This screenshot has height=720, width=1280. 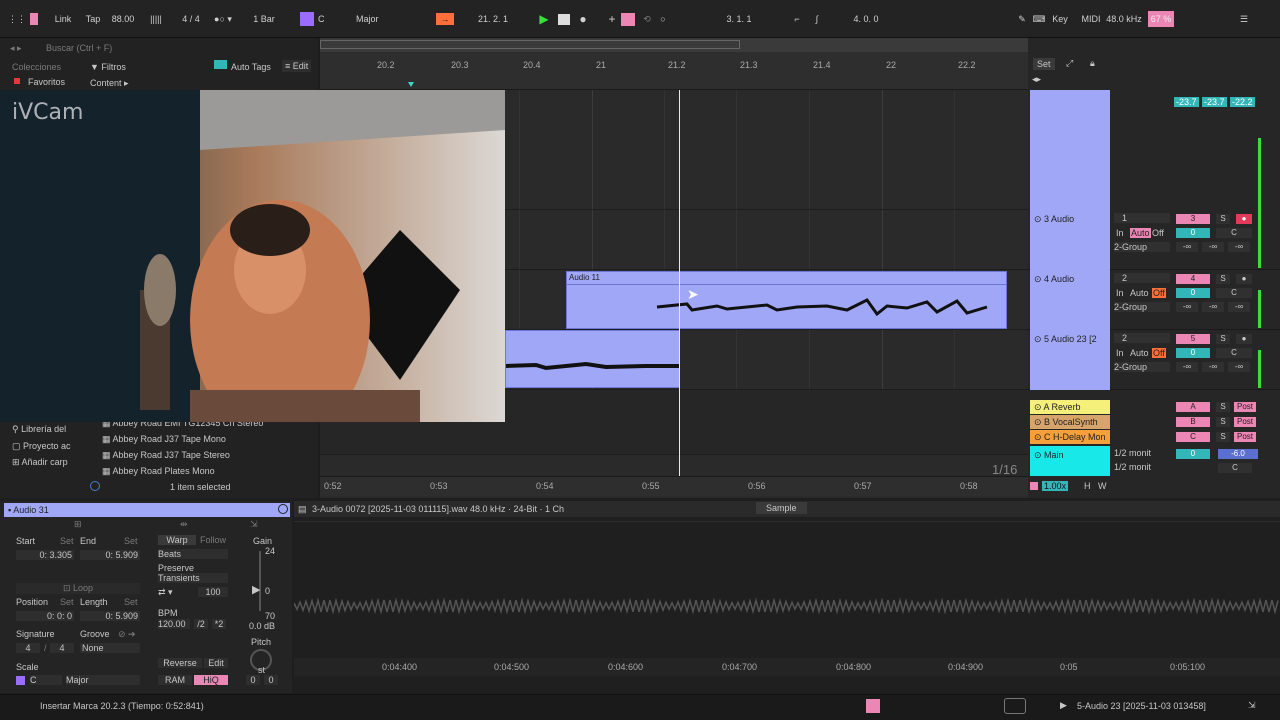 What do you see at coordinates (78, 524) in the screenshot?
I see `tab-clip-icon: ⊞` at bounding box center [78, 524].